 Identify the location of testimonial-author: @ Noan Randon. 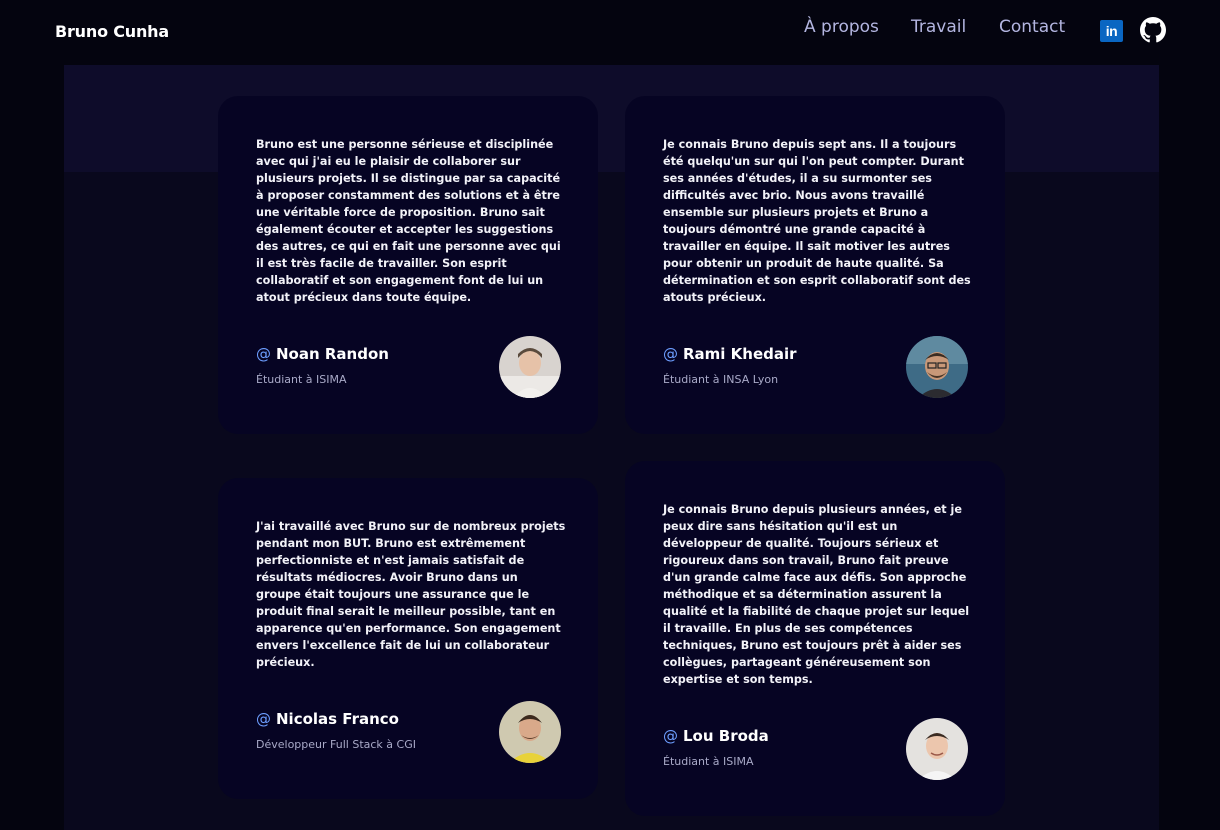
(322, 354).